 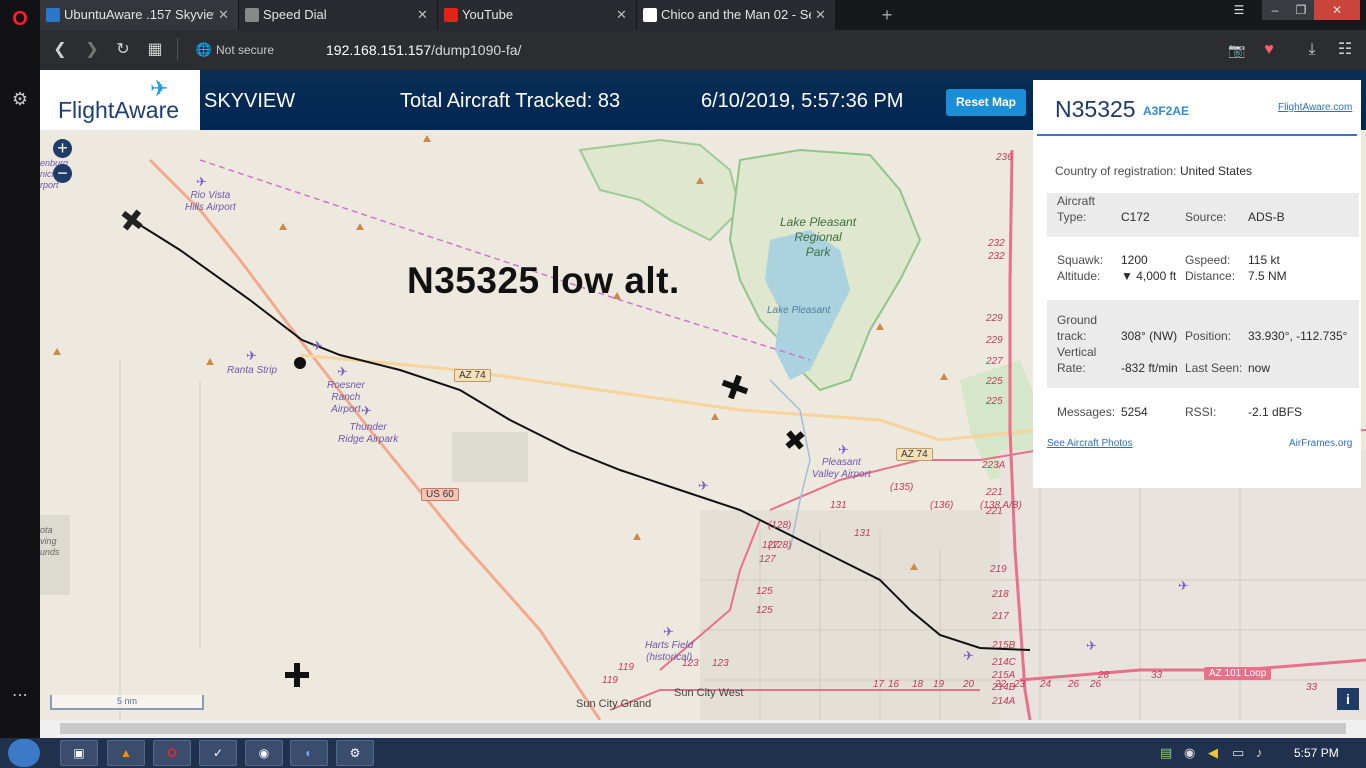 I want to click on easy-setup-icon: ☷, so click(x=1345, y=50).